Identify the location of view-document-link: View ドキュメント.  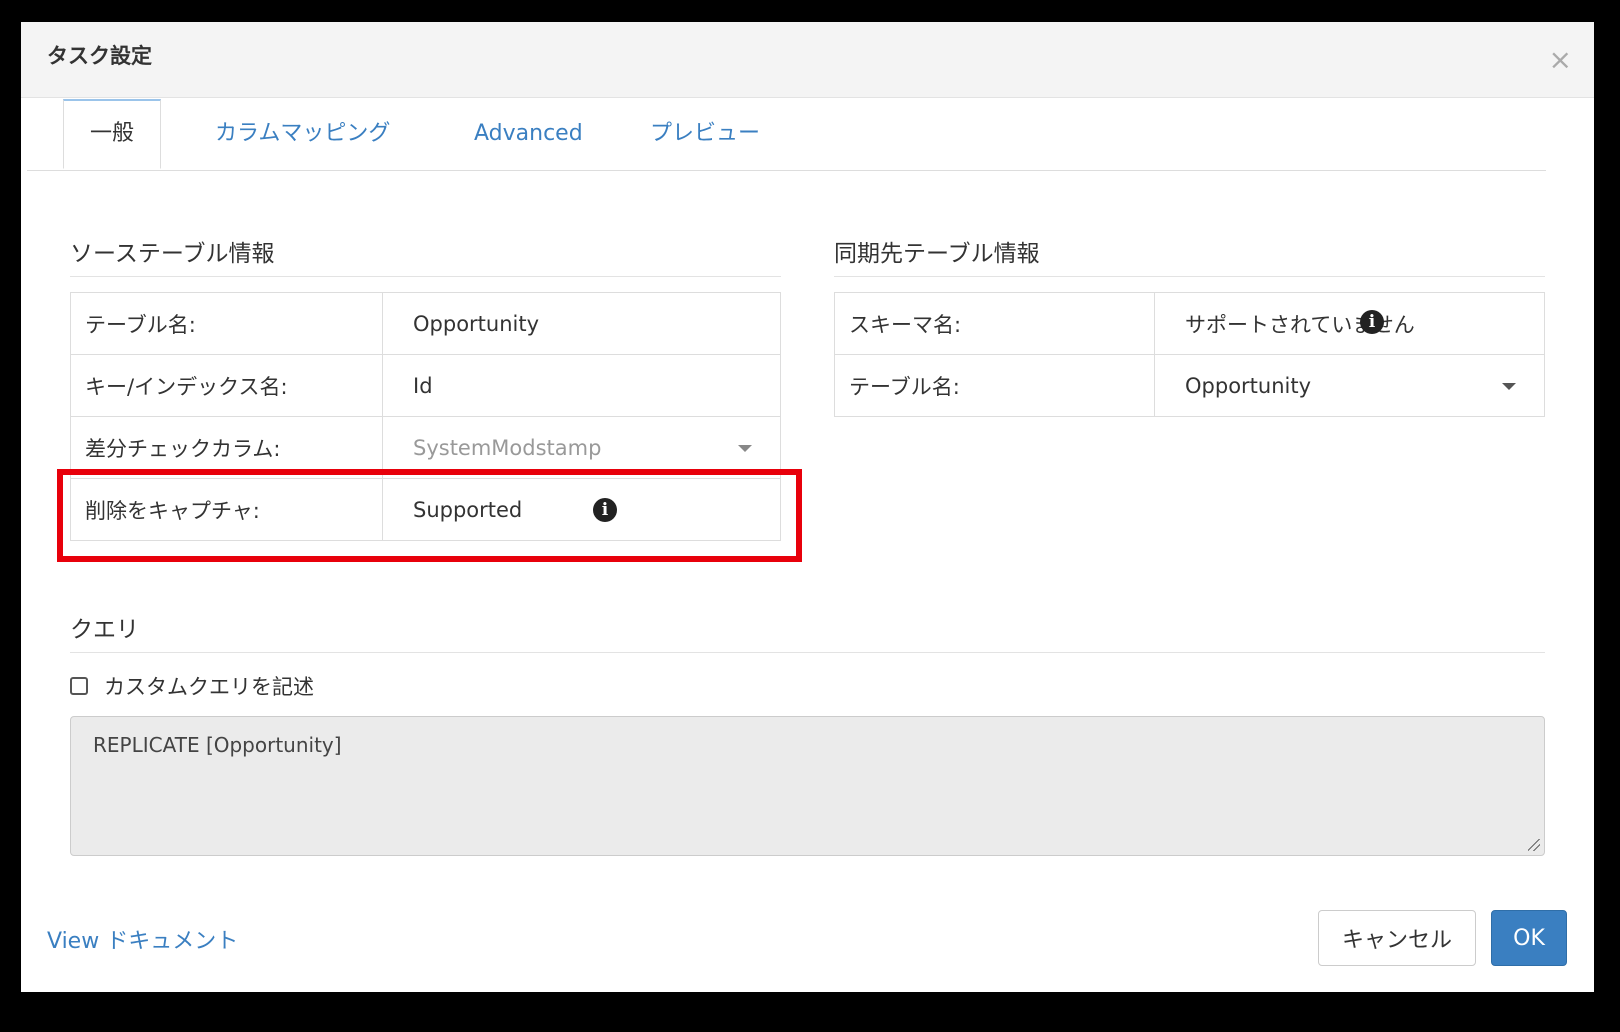
(142, 939).